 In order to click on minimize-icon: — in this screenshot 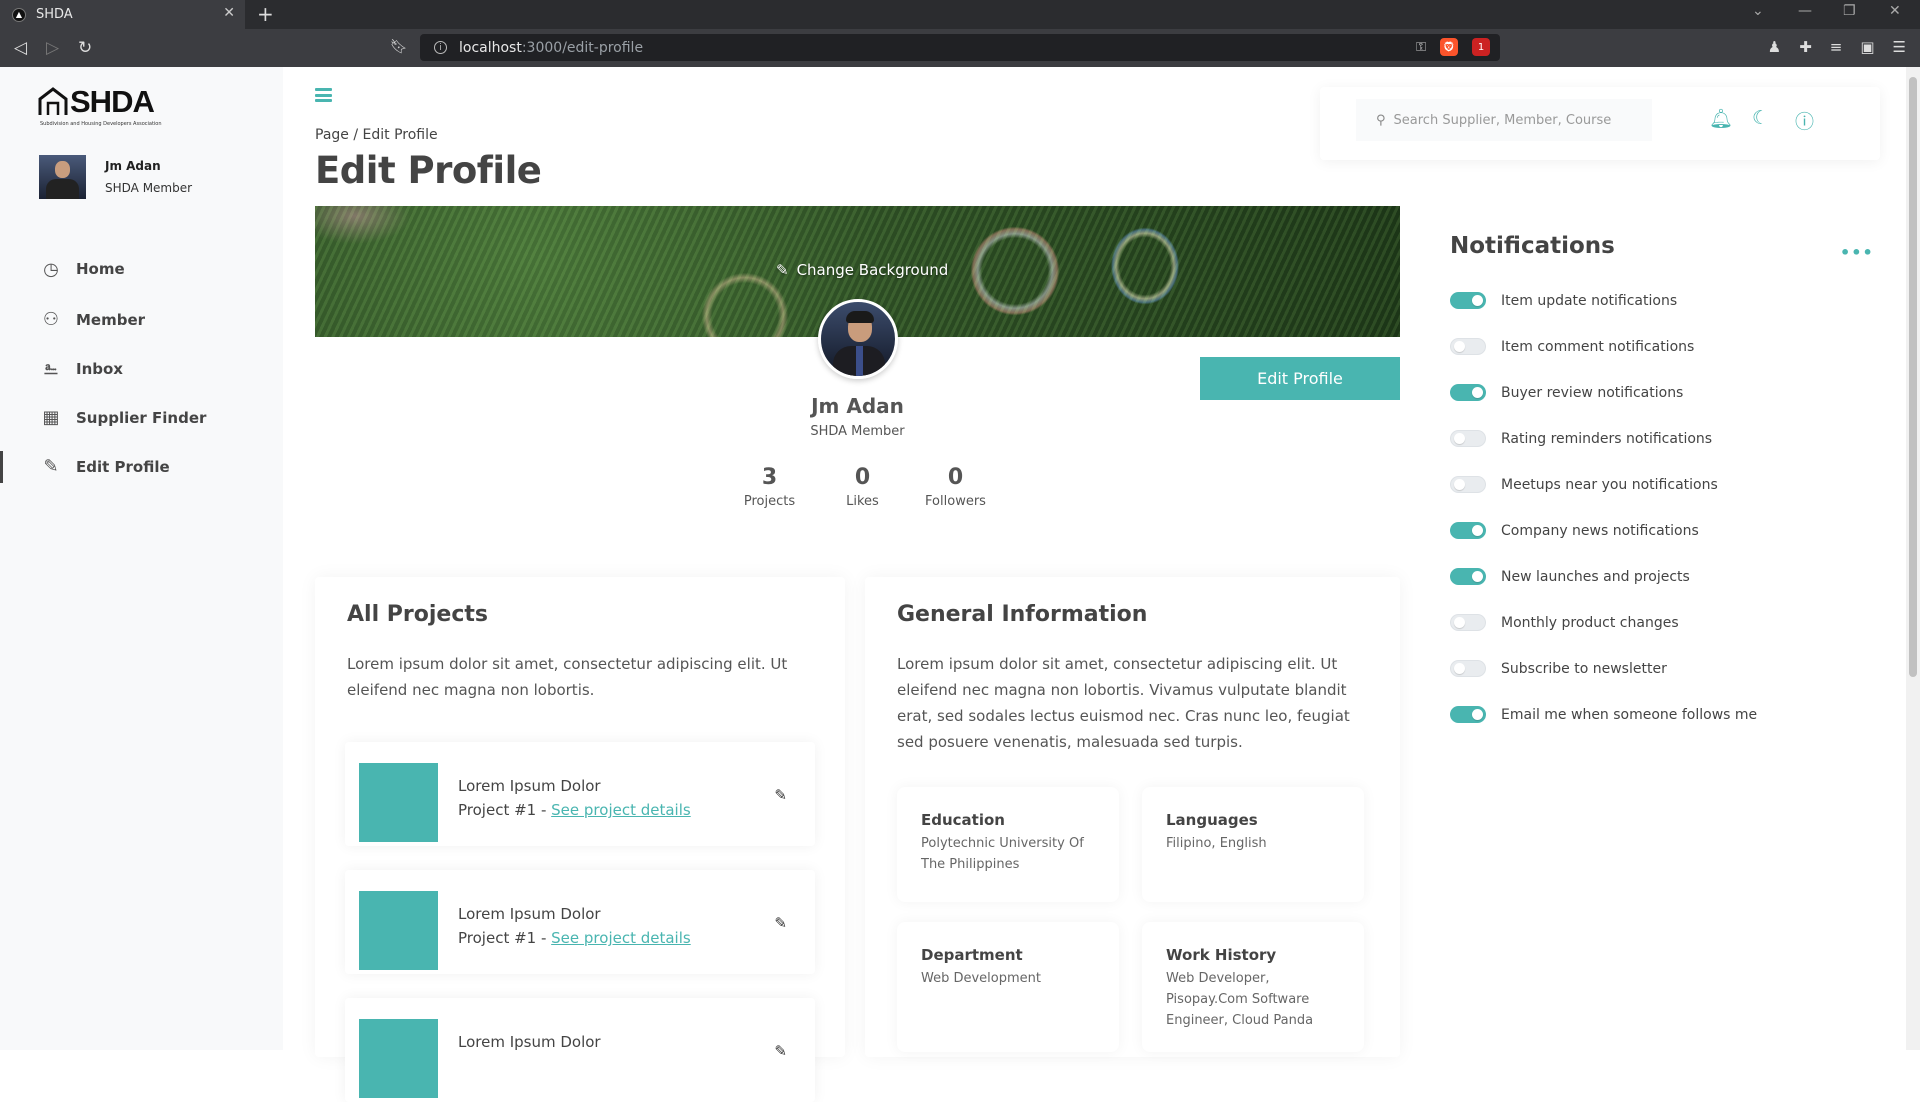, I will do `click(1805, 11)`.